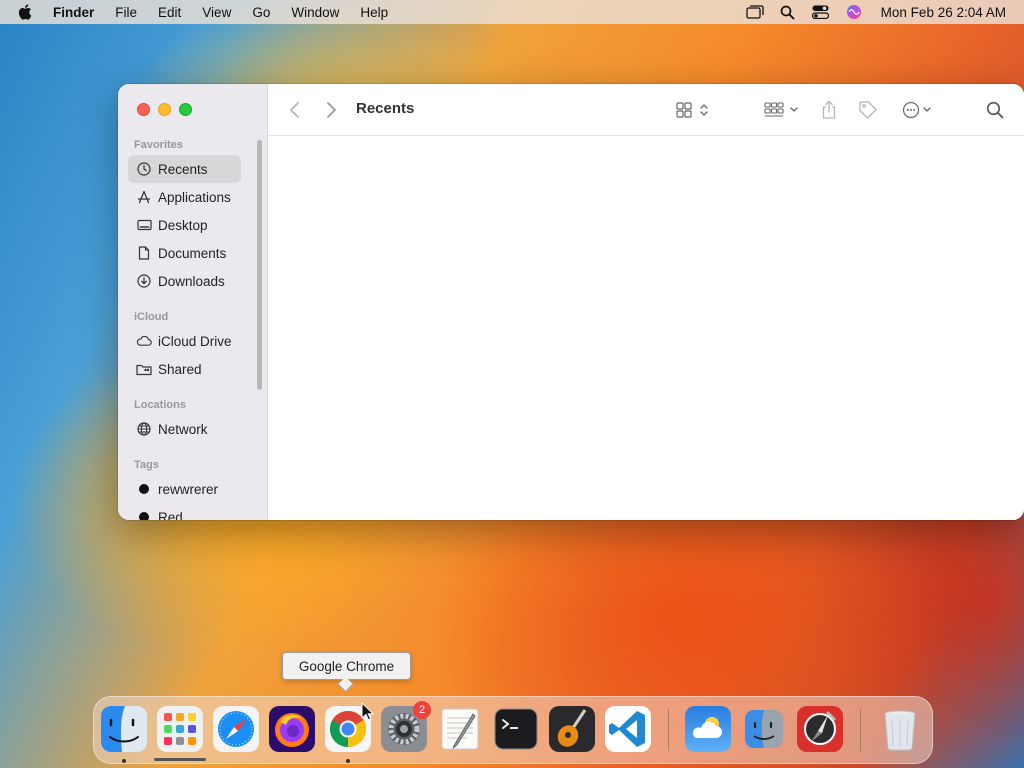 The width and height of the screenshot is (1024, 768). Describe the element at coordinates (695, 110) in the screenshot. I see `grid-view-icon` at that location.